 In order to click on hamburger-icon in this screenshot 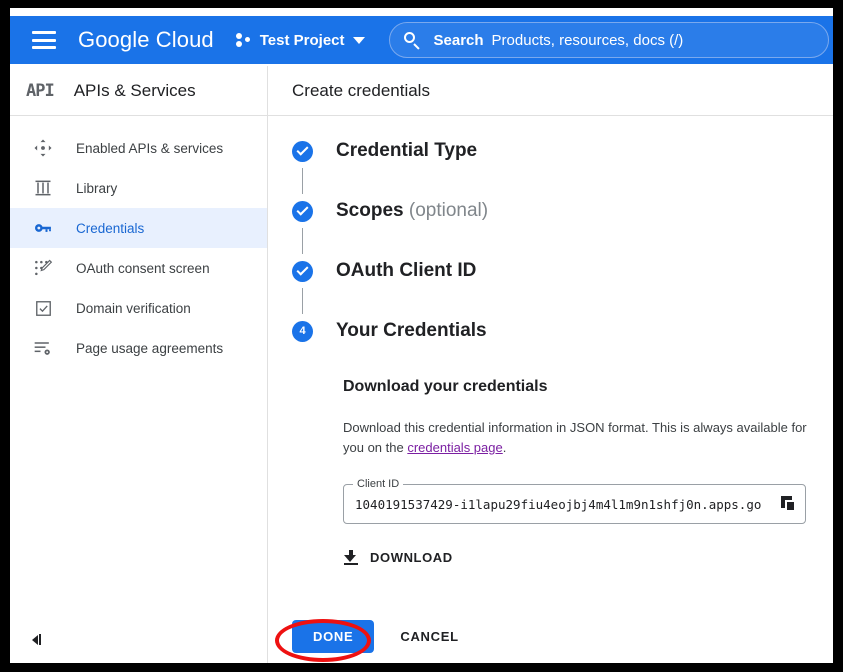, I will do `click(44, 40)`.